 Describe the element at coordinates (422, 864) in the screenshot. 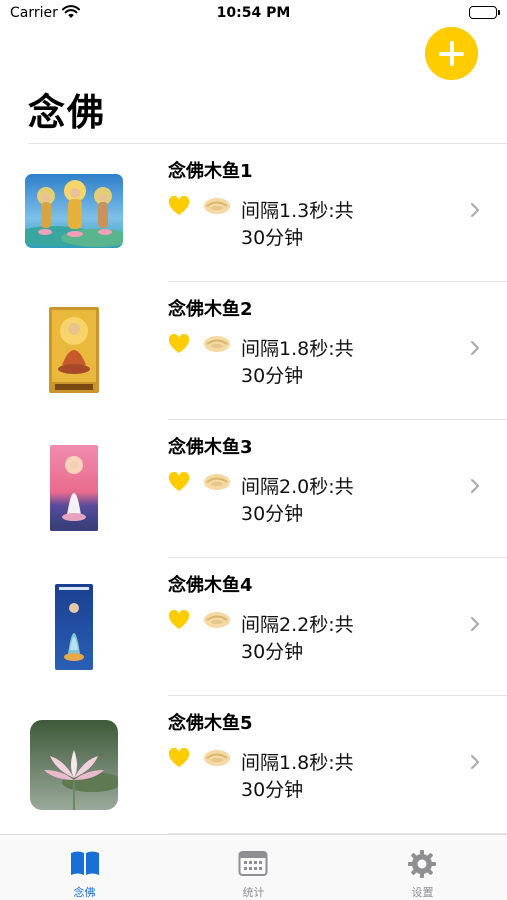

I see `gear-icon` at that location.